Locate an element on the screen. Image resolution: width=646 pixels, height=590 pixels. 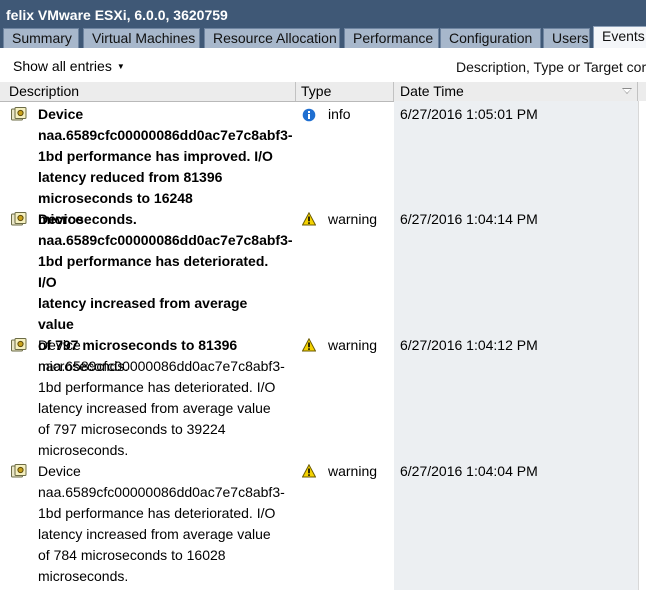
event-date-time: 6/27/2016 1:04:12 PM is located at coordinates (469, 345).